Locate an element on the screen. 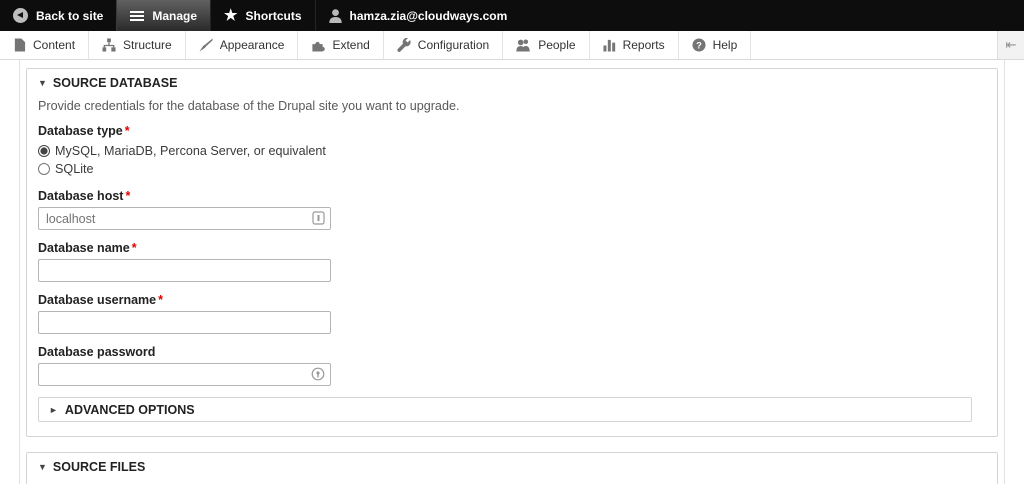 This screenshot has width=1024, height=484. collapse-left-icon: ⇤ is located at coordinates (1011, 44).